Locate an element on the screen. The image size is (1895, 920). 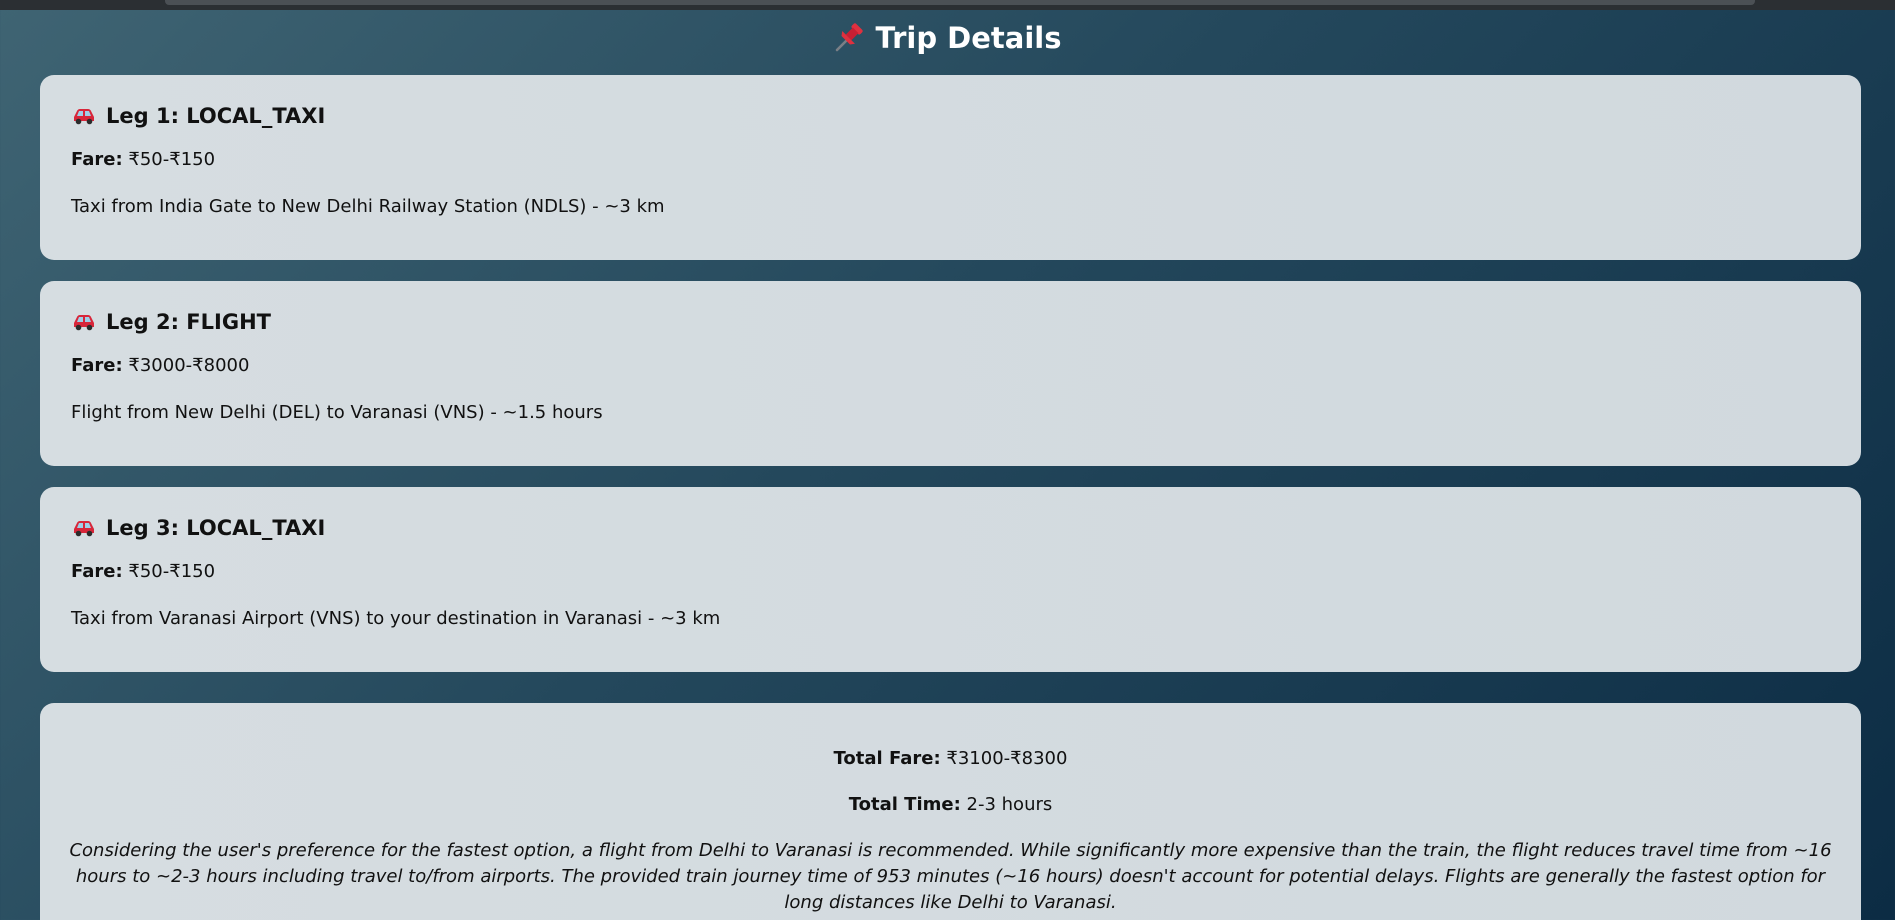
leg-title: Leg 2: FLIGHT is located at coordinates (171, 322).